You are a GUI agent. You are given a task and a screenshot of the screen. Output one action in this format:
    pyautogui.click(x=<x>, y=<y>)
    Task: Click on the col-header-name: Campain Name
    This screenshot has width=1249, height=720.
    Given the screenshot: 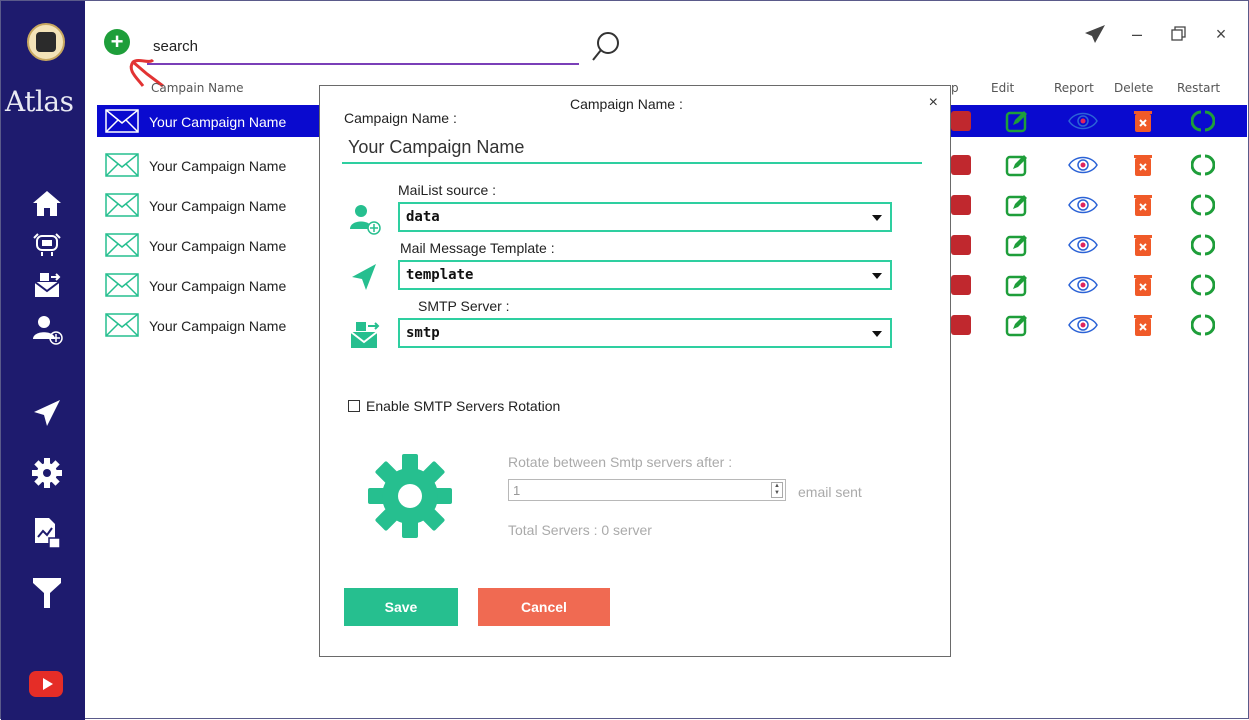 What is the action you would take?
    pyautogui.click(x=197, y=88)
    